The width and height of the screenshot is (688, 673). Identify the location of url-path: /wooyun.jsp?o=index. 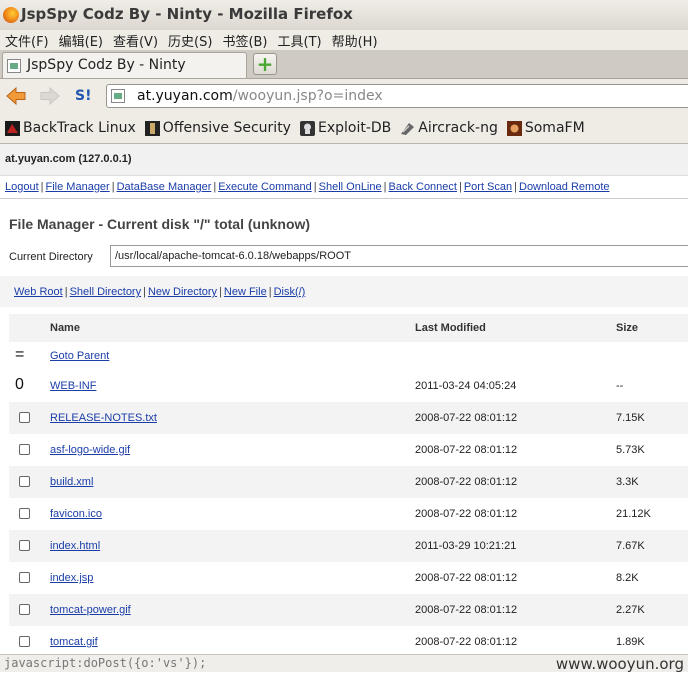
(307, 96).